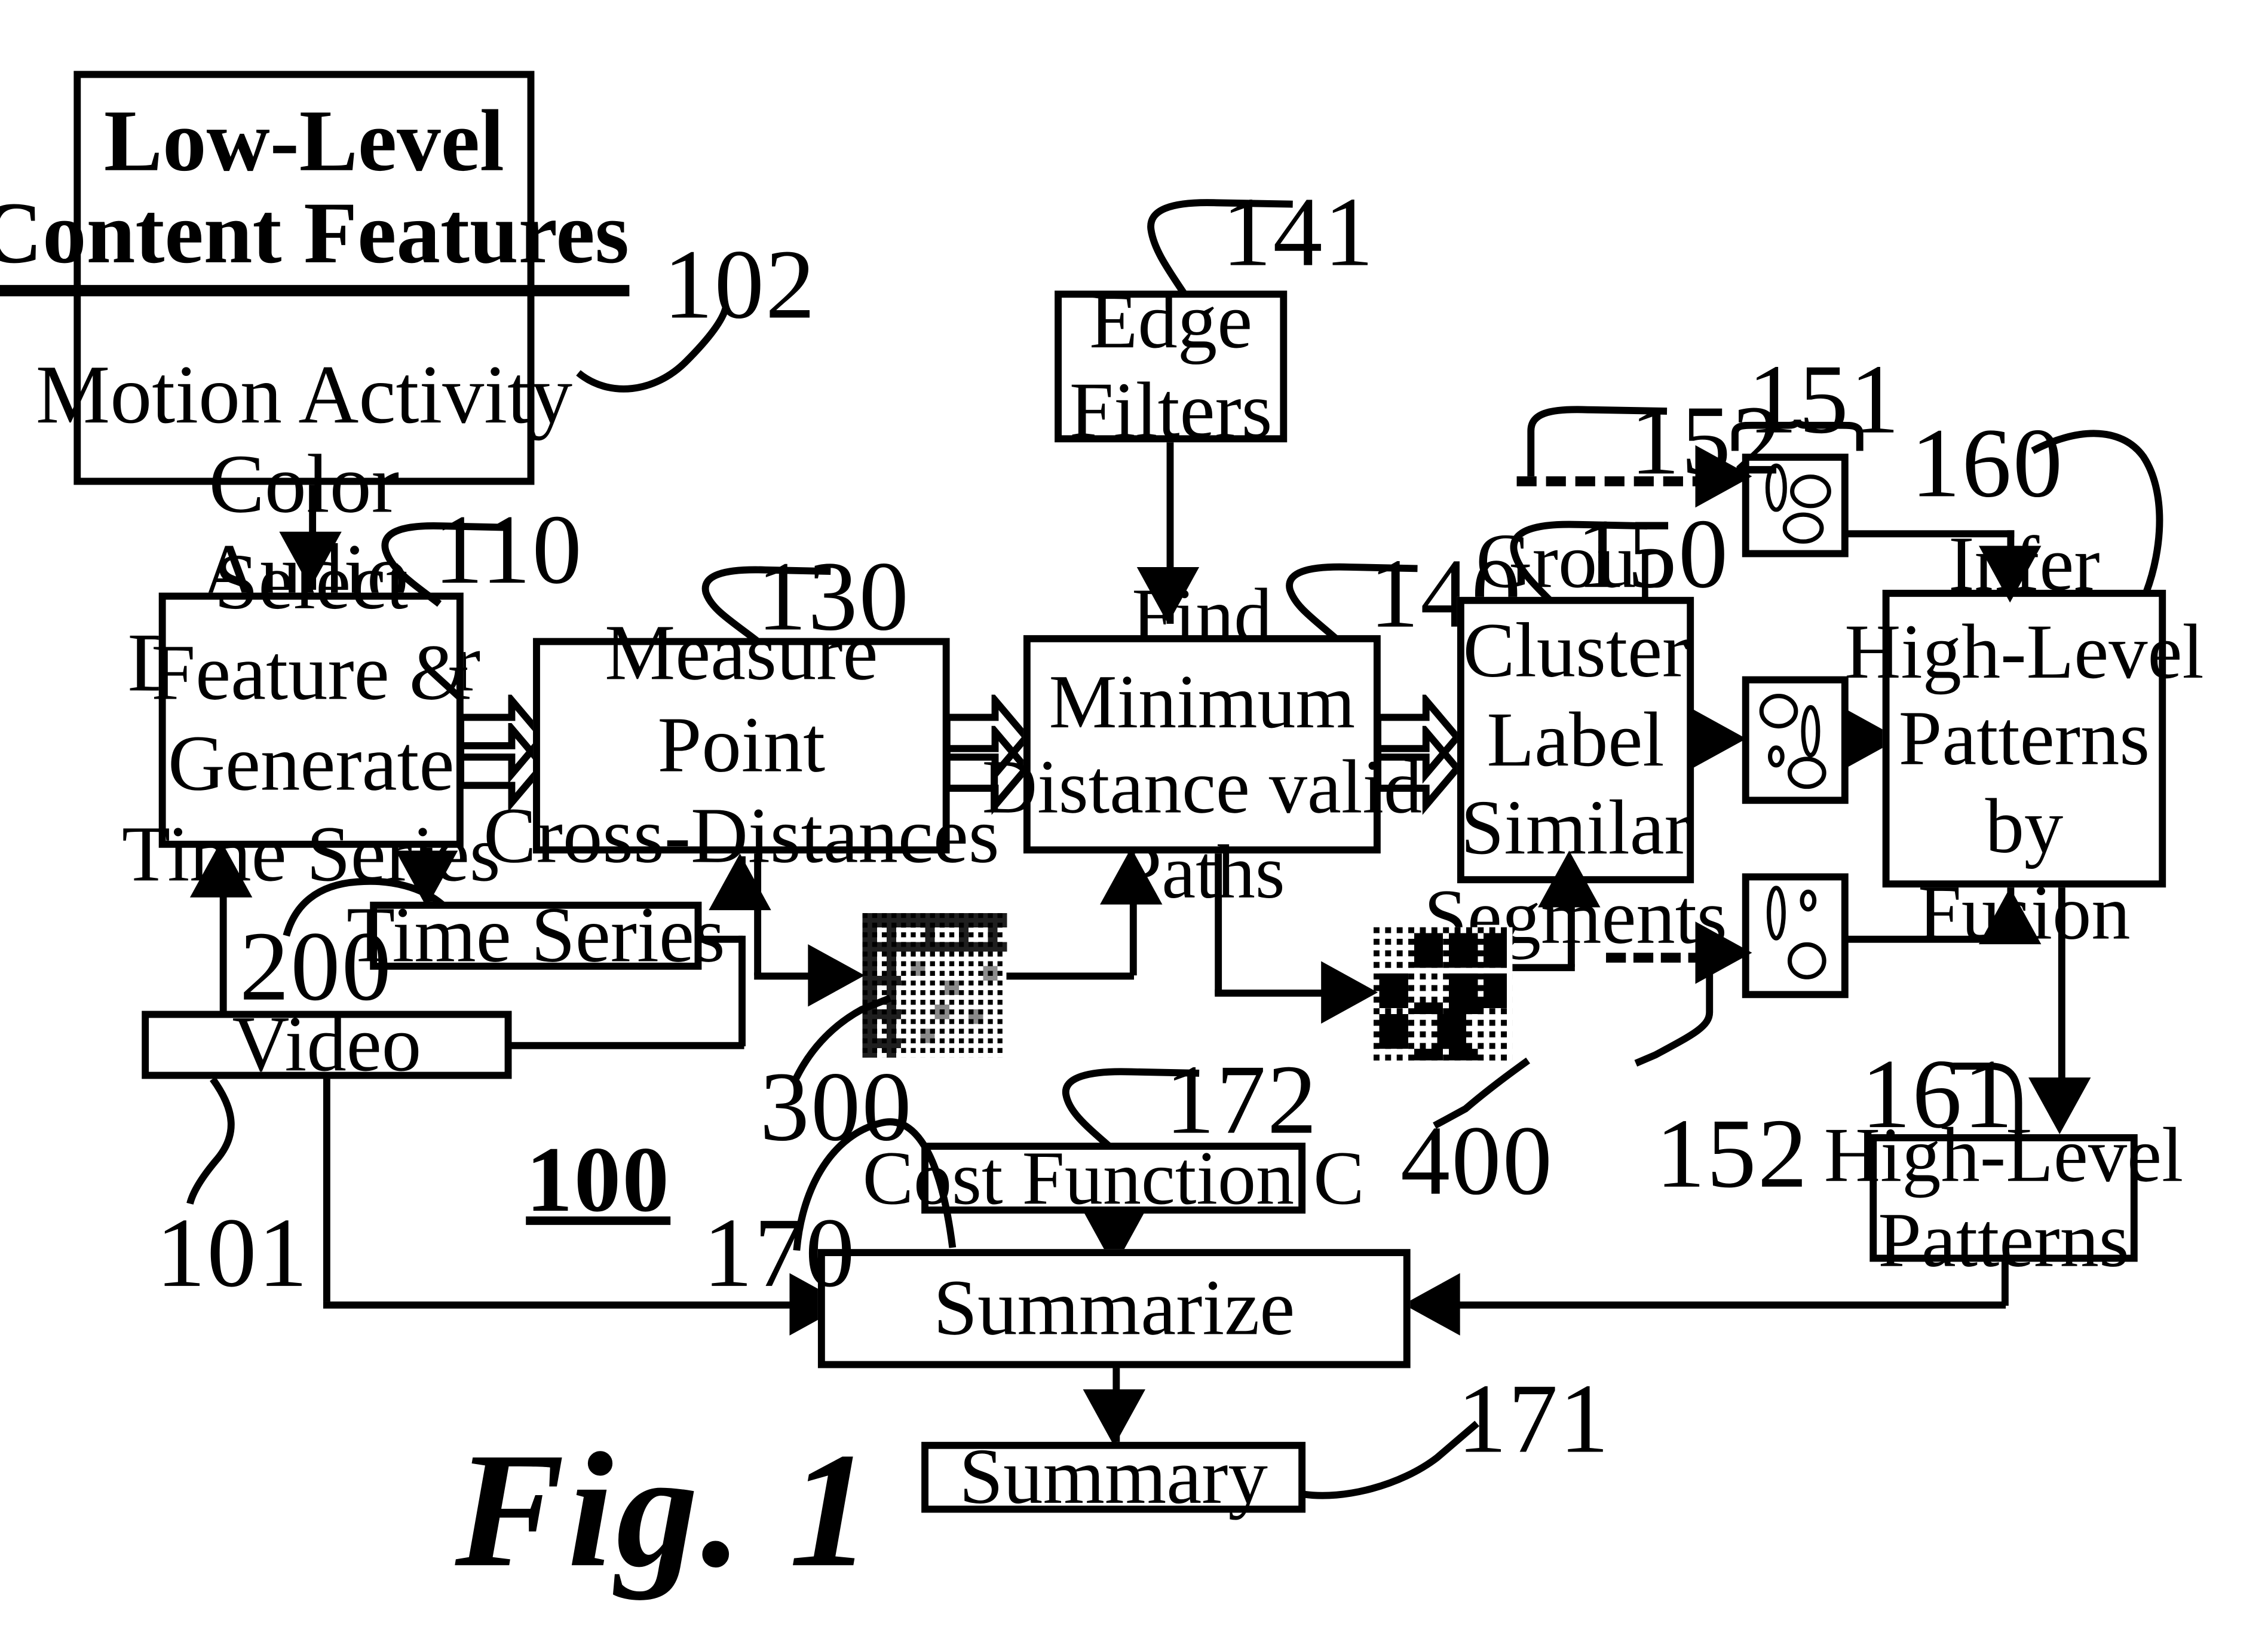  What do you see at coordinates (304, 395) in the screenshot?
I see `low-level-item-motion-activity: Motion Activity` at bounding box center [304, 395].